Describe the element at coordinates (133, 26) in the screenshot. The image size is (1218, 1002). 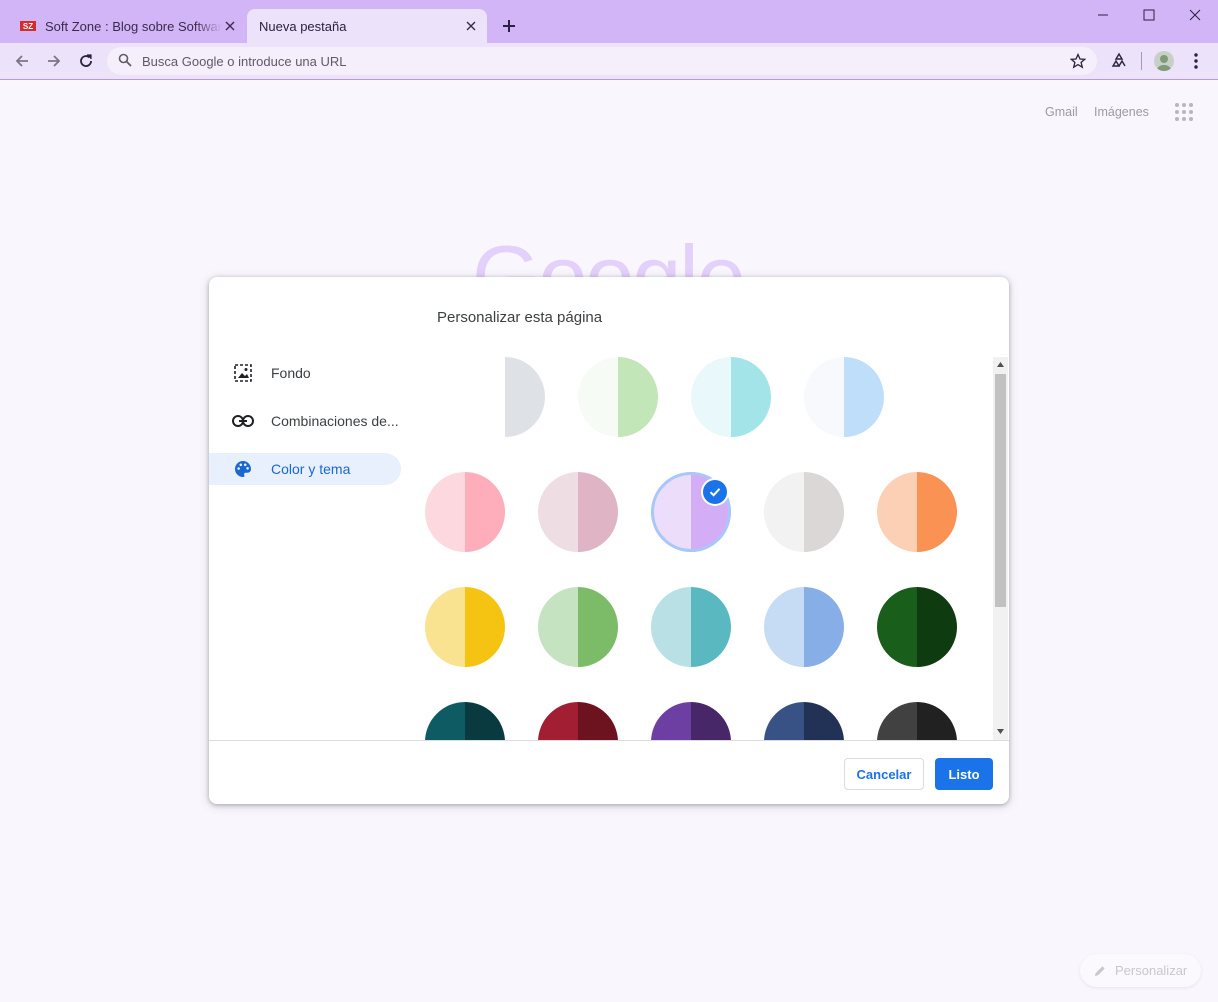
I see `tab-title: Soft Zone : Blog sobre Software c` at that location.